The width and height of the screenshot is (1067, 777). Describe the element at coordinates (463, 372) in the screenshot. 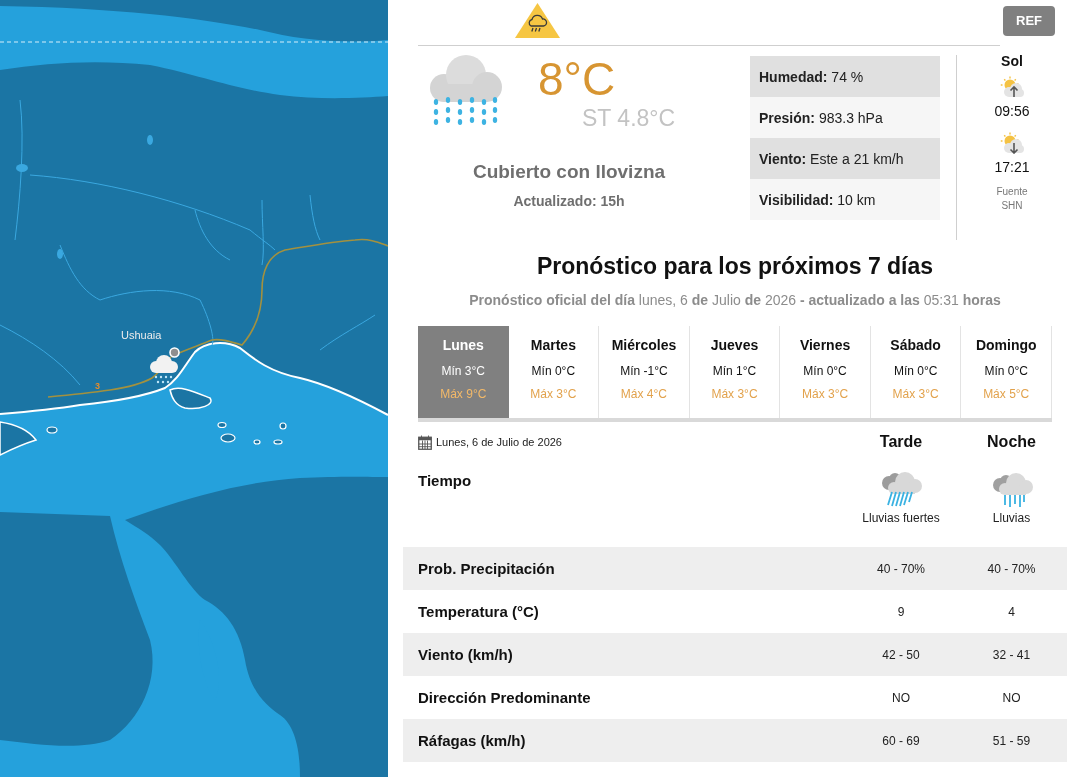

I see `day-tab: Lunes Mín 3°C Máx 9°C` at that location.